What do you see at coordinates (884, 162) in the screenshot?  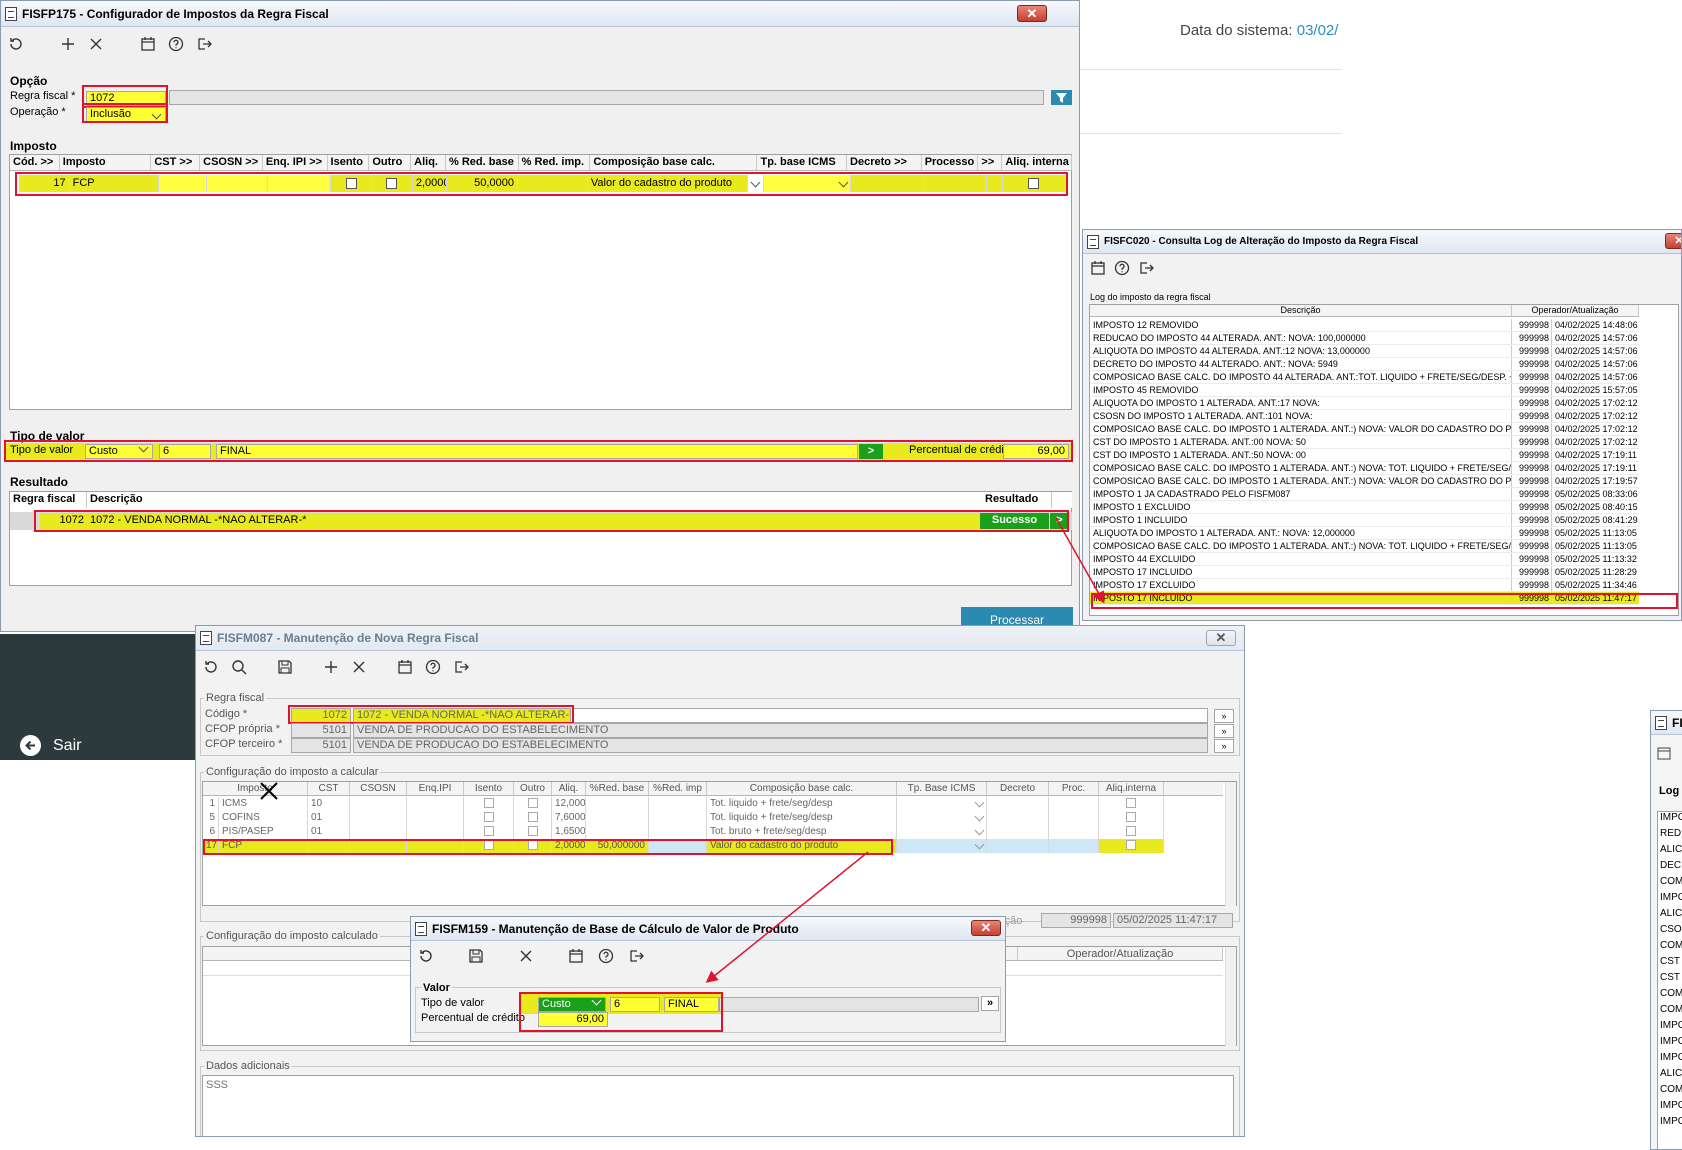 I see `column-header: Decreto >>` at bounding box center [884, 162].